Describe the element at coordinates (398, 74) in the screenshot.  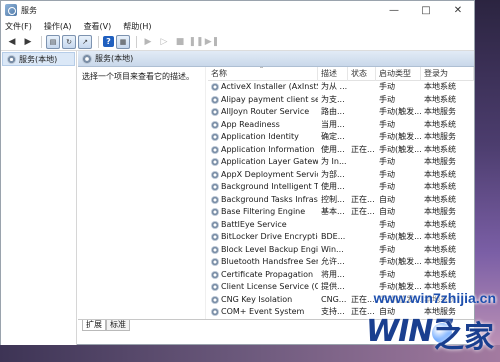
I see `column-header-startup-type: 启动类型` at that location.